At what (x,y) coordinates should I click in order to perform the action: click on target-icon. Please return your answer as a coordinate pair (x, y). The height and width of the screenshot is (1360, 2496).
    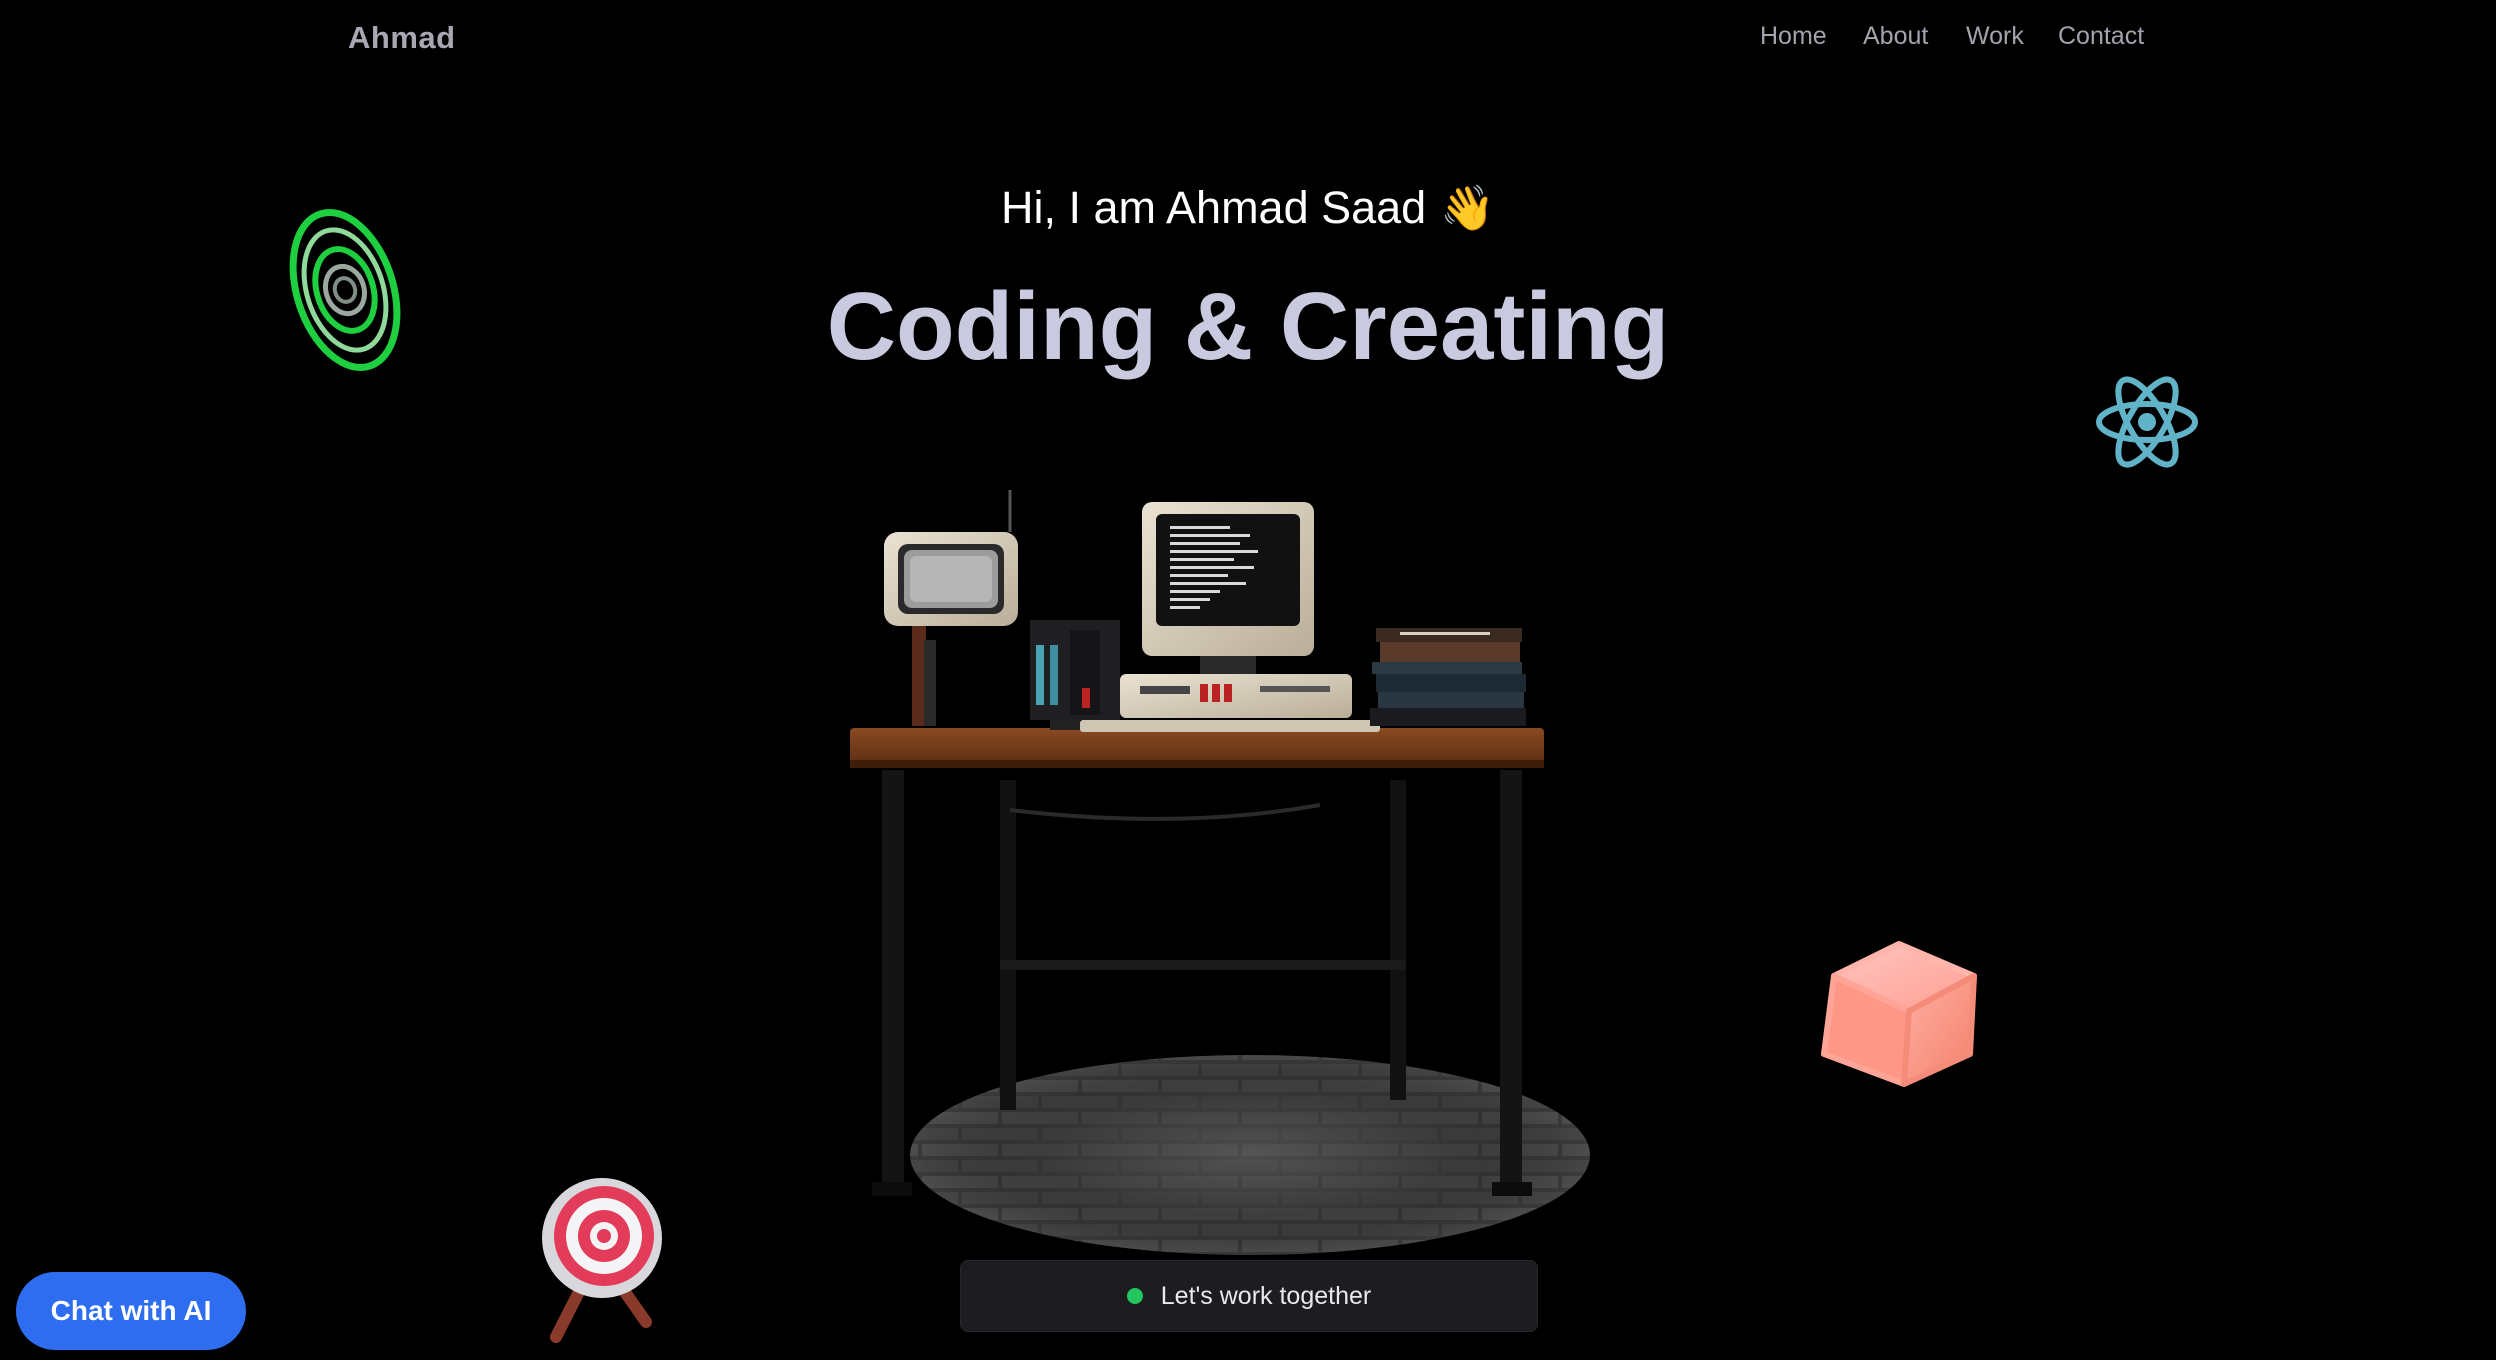
    Looking at the image, I should click on (602, 1260).